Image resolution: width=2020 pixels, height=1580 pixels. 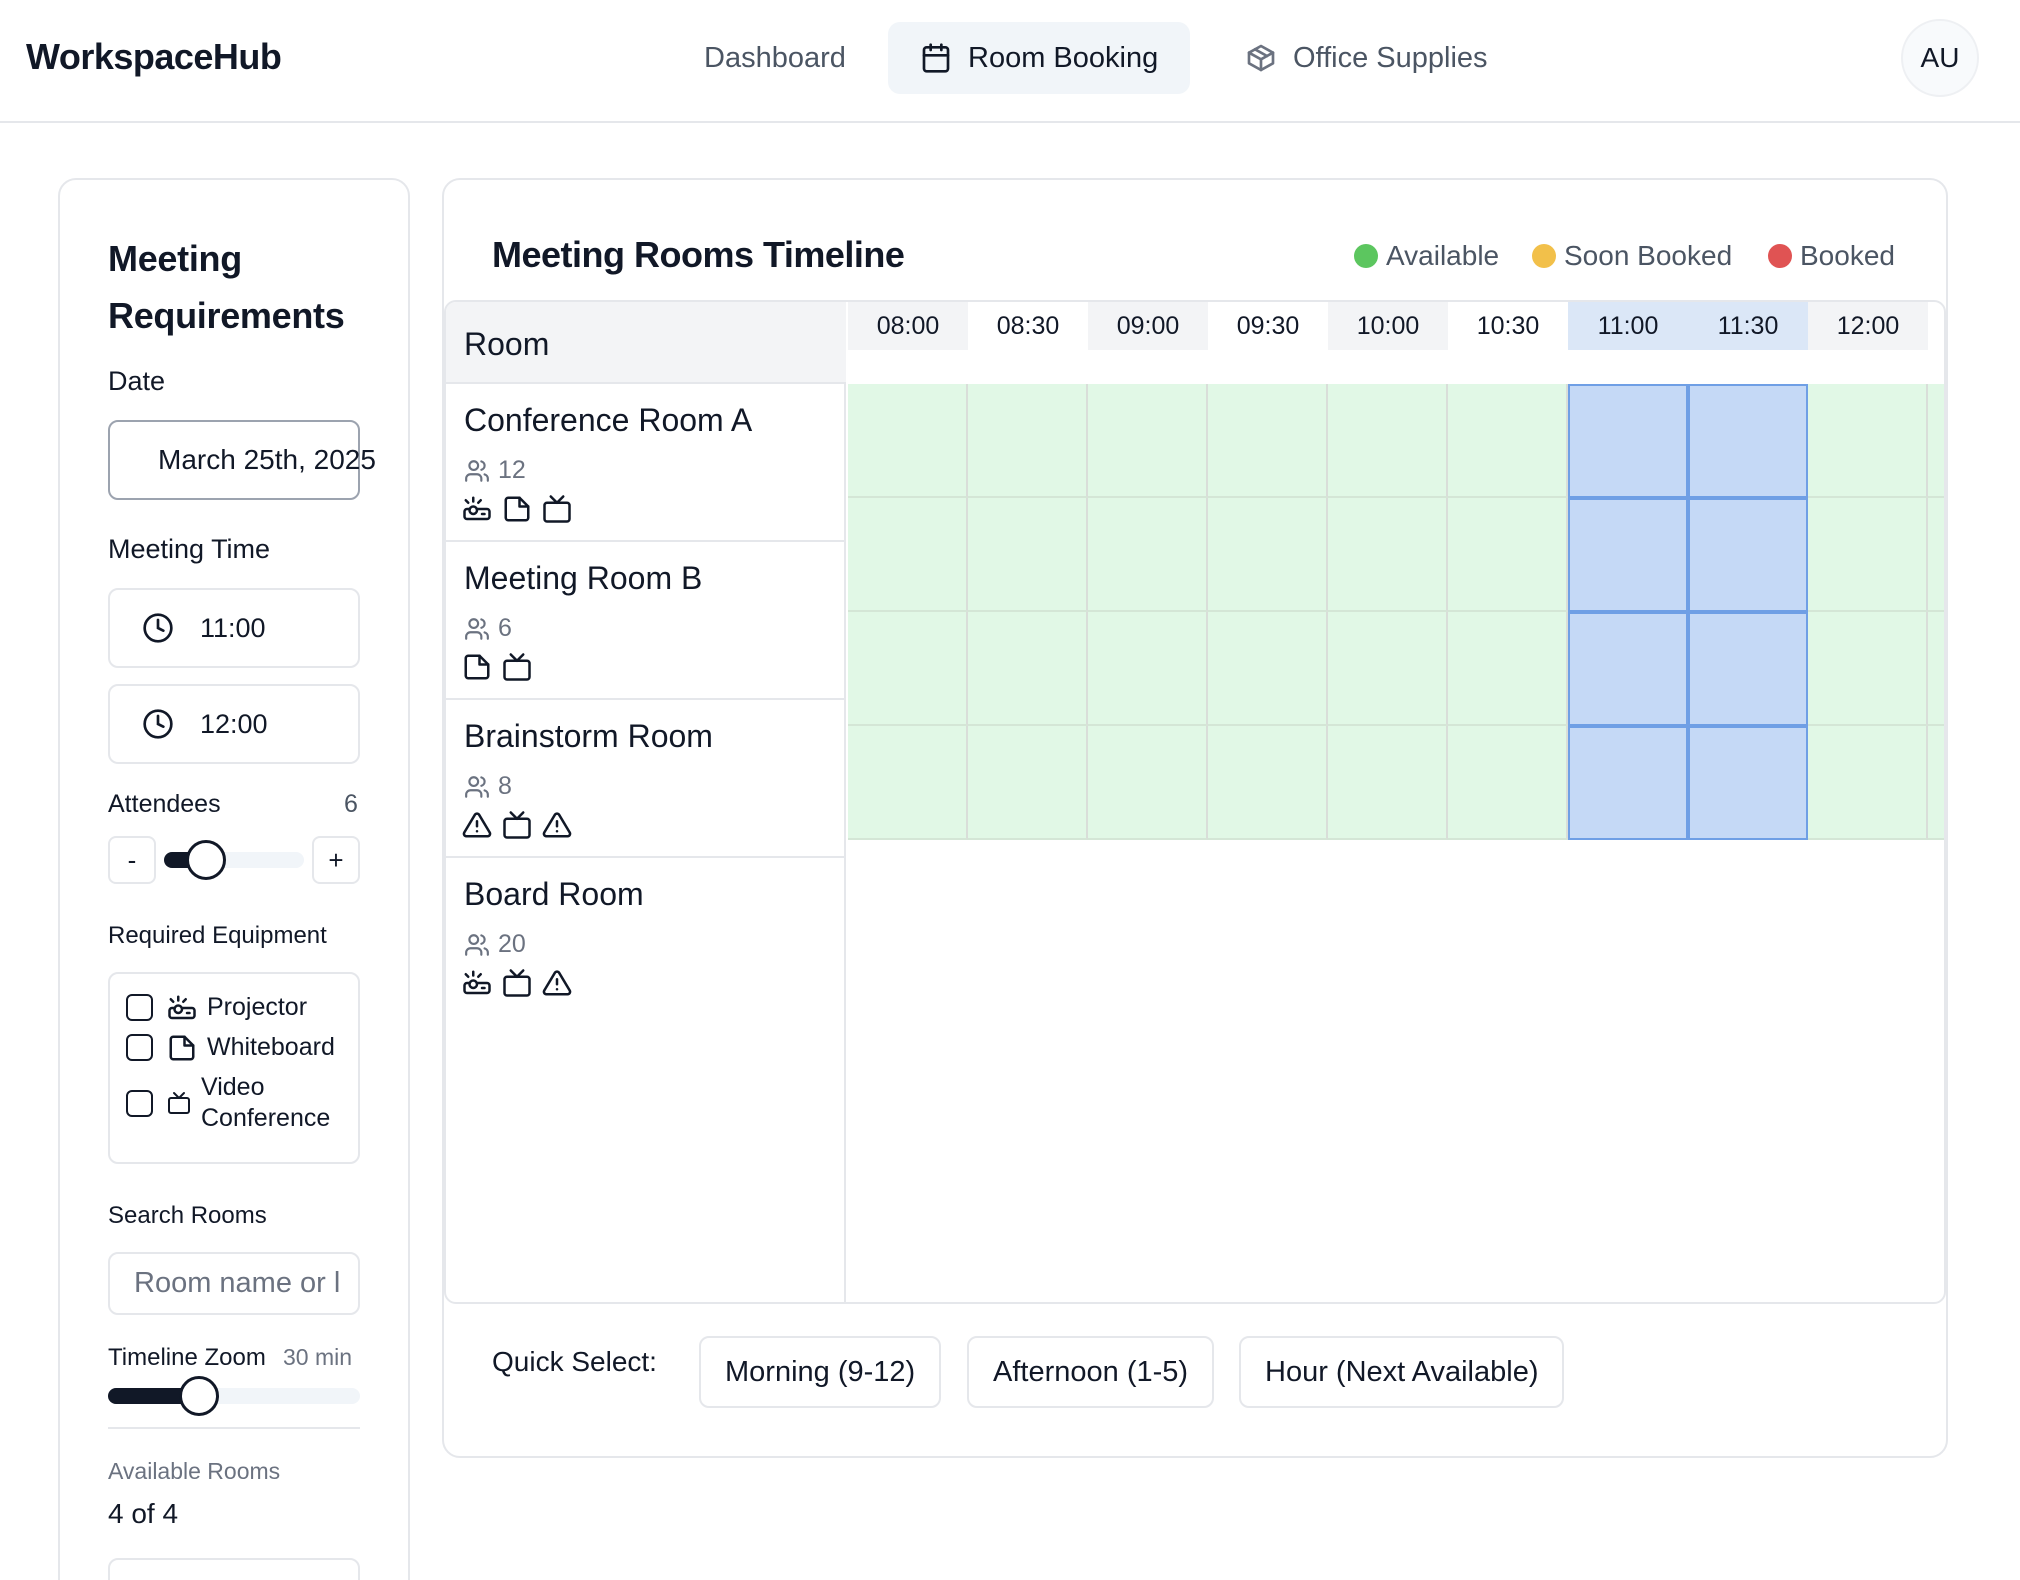 I want to click on timeline-title: Meeting Rooms Timeline, so click(x=698, y=254).